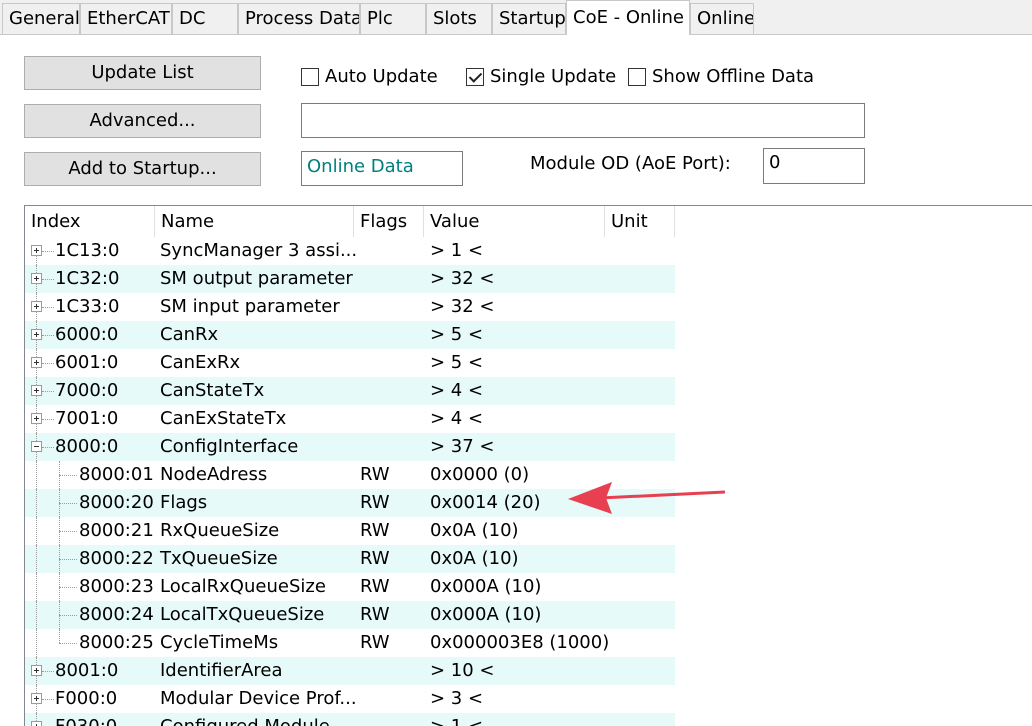 The height and width of the screenshot is (726, 1032). Describe the element at coordinates (36, 446) in the screenshot. I see `collapse-icon` at that location.